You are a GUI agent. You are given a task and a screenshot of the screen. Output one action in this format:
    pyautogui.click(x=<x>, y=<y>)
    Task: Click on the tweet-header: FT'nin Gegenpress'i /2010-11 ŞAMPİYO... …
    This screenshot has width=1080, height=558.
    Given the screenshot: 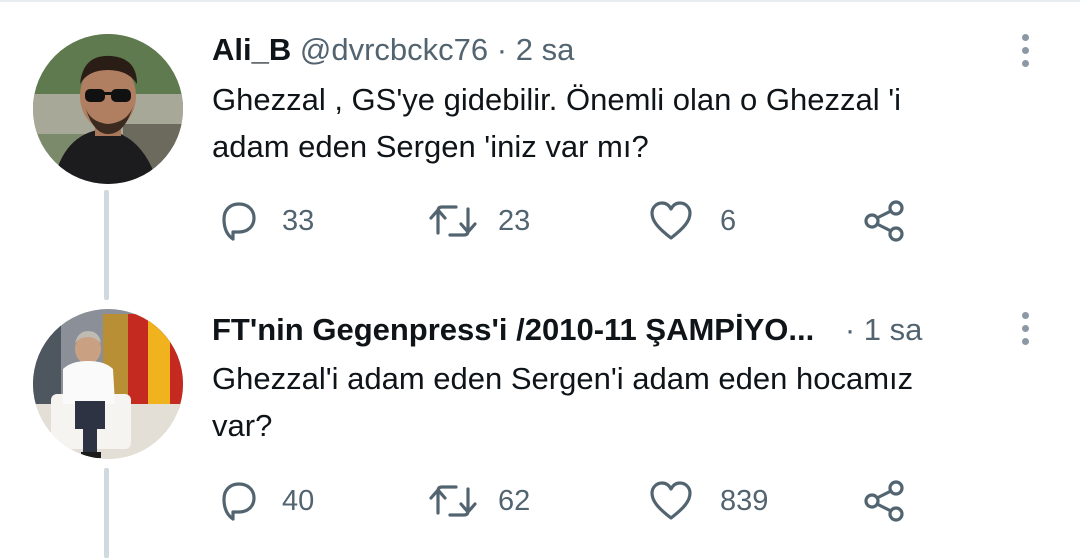 What is the action you would take?
    pyautogui.click(x=586, y=330)
    